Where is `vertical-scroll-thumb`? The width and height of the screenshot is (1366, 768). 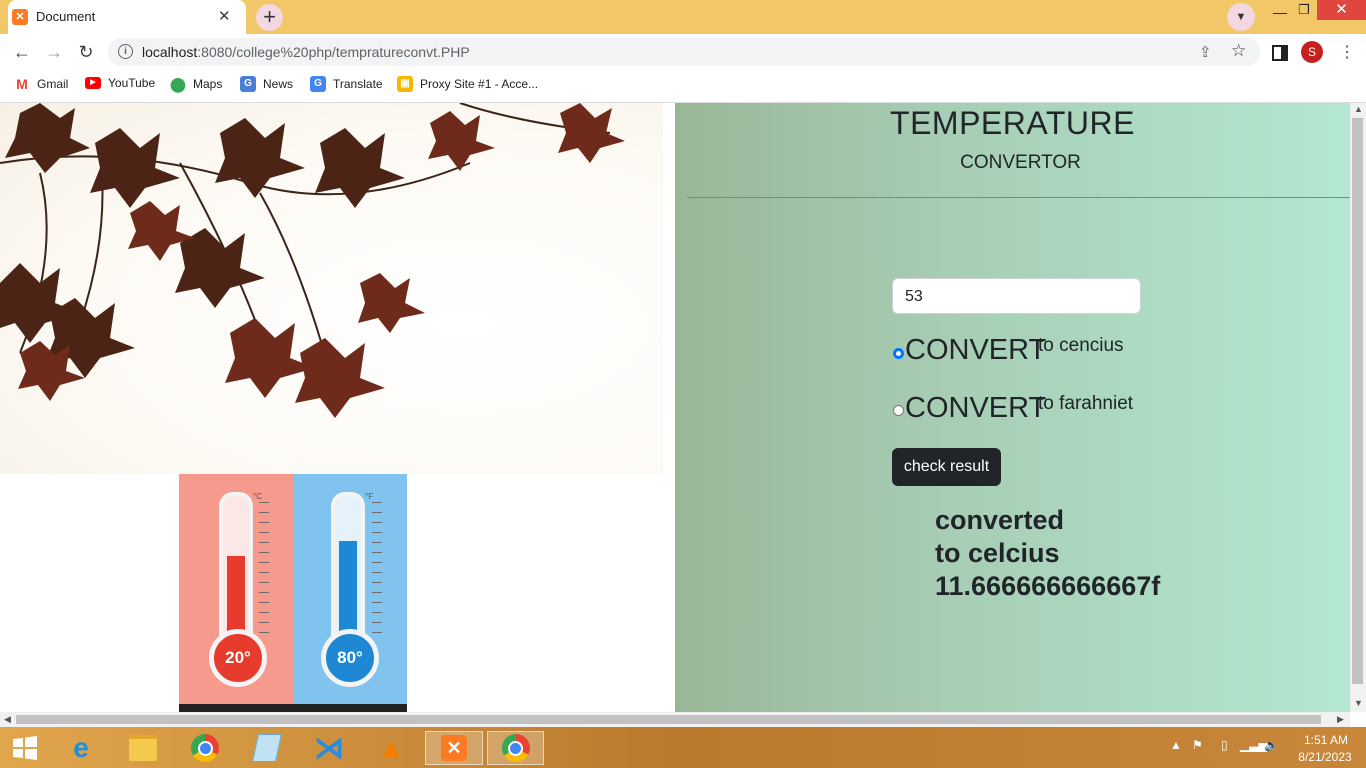 vertical-scroll-thumb is located at coordinates (1357, 401).